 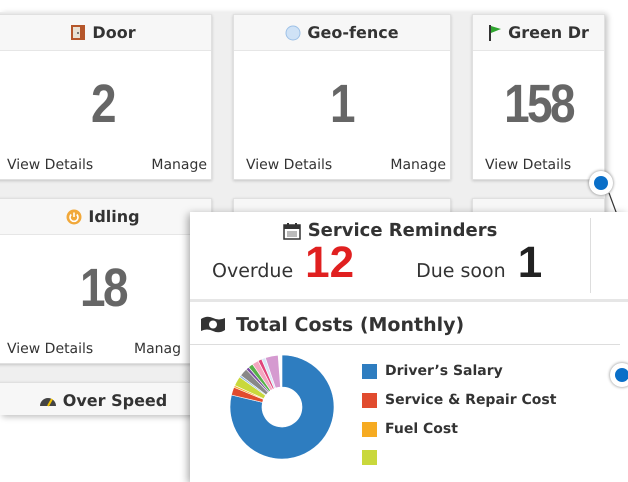 I want to click on section-title: Service Reminders, so click(x=403, y=230).